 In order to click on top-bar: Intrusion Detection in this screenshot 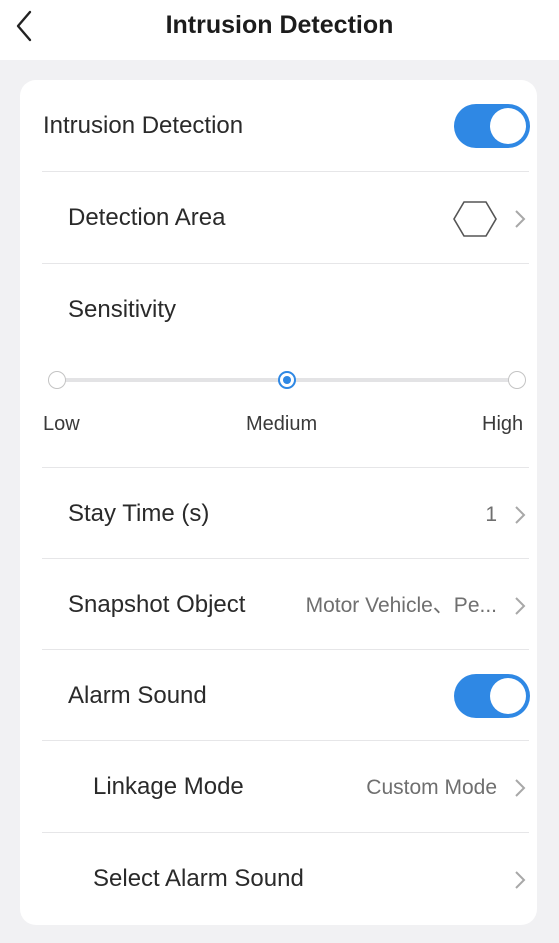, I will do `click(279, 30)`.